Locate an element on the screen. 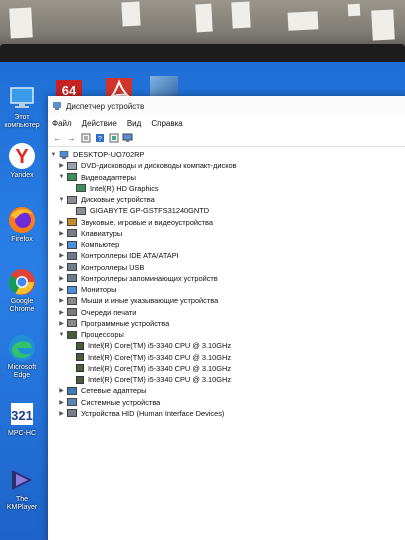  tree-category: ▶ Контроллеры IDE ATA/ATAPI is located at coordinates (227, 255).